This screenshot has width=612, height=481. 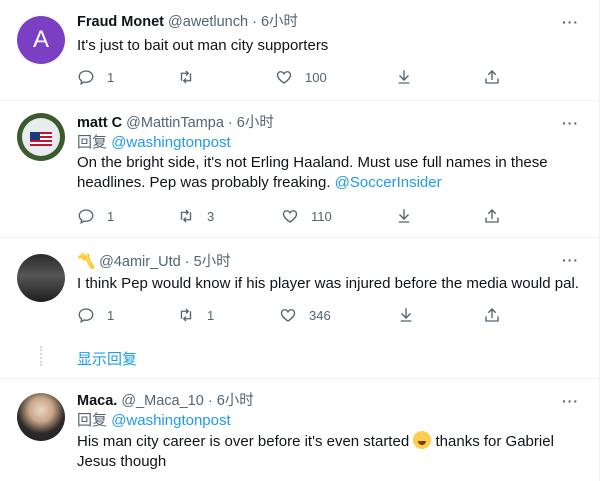 What do you see at coordinates (212, 262) in the screenshot?
I see `timestamp: 5小时` at bounding box center [212, 262].